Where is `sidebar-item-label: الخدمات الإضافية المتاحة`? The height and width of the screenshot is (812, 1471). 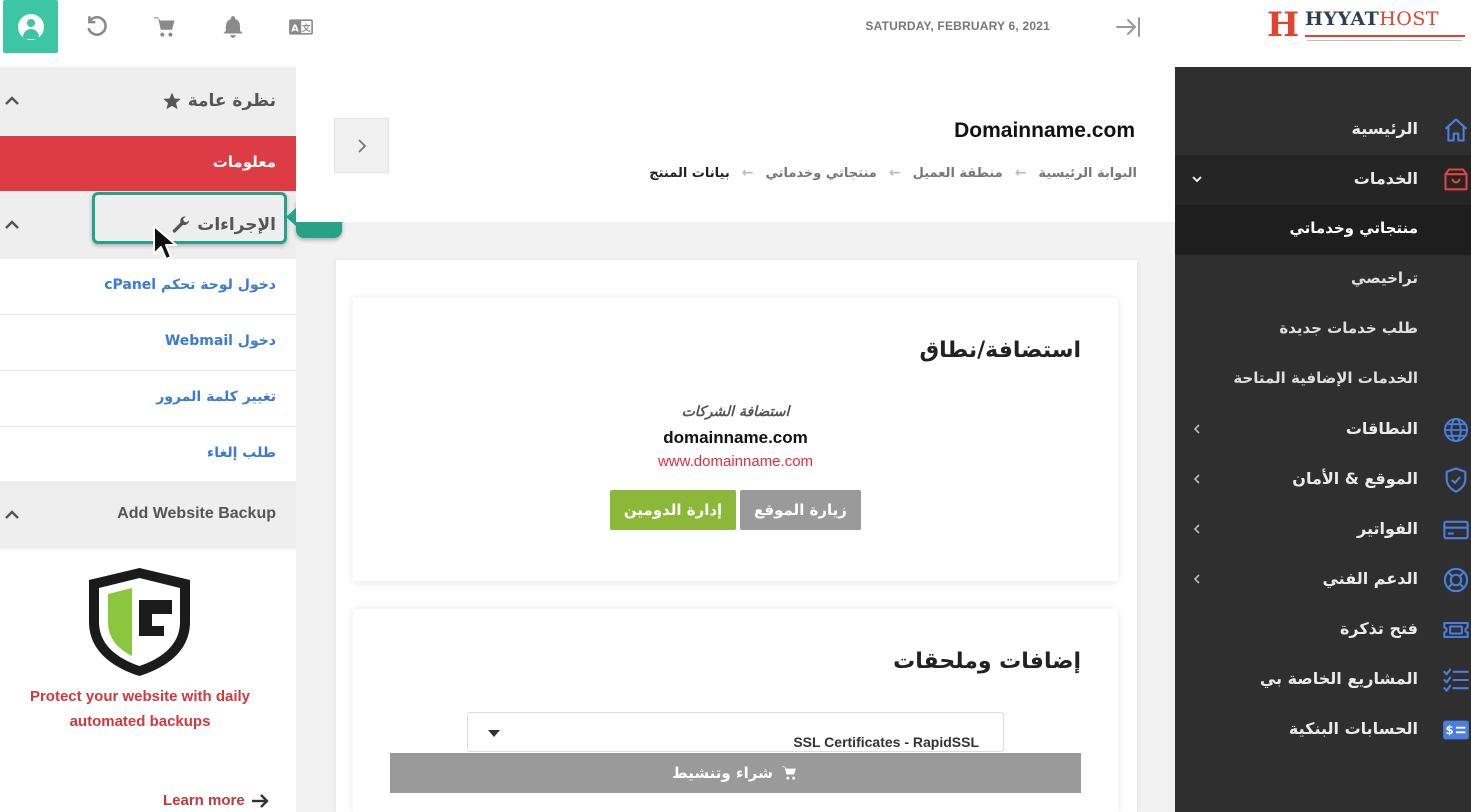 sidebar-item-label: الخدمات الإضافية المتاحة is located at coordinates (1325, 378).